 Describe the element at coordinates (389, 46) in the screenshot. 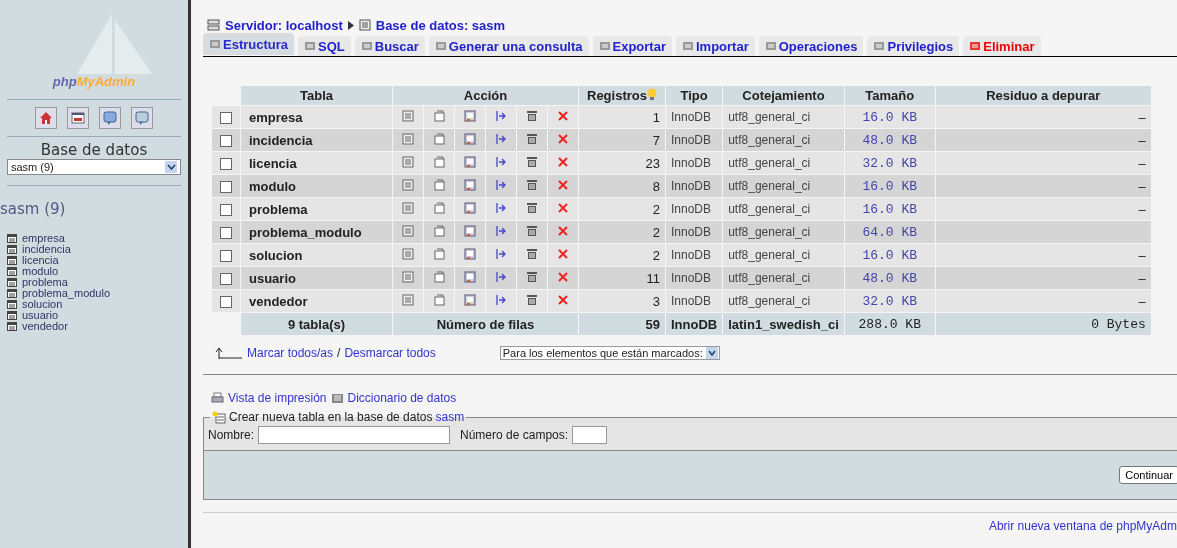

I see `tab: Buscar` at that location.